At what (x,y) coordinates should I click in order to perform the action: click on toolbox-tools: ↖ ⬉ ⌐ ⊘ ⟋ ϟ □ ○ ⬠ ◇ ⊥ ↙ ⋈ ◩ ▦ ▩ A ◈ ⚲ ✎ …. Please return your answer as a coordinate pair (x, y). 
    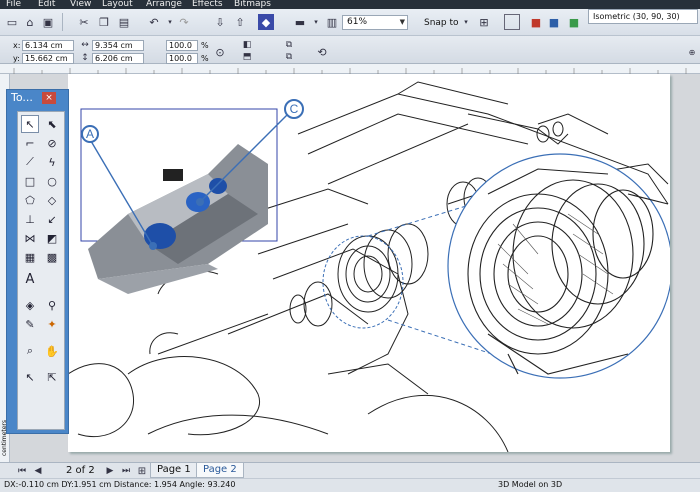
    Looking at the image, I should click on (41, 270).